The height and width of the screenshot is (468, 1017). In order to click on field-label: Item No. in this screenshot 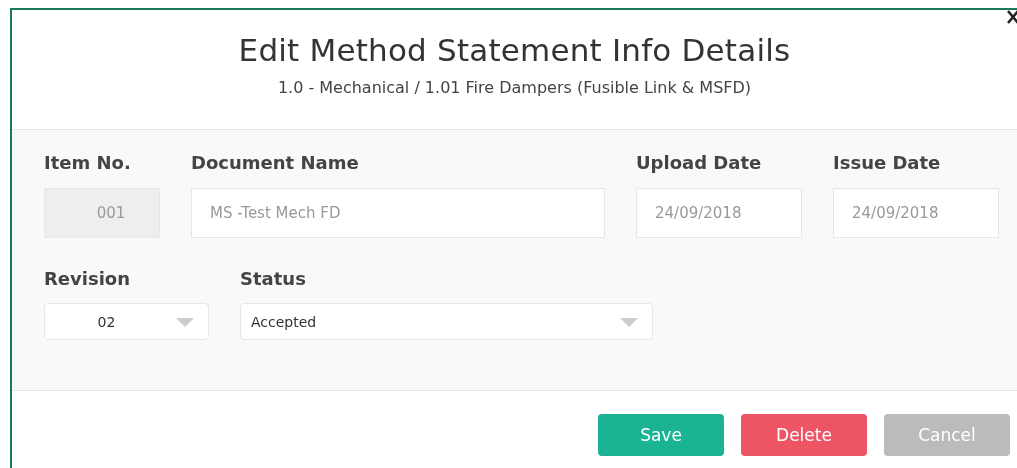, I will do `click(88, 163)`.